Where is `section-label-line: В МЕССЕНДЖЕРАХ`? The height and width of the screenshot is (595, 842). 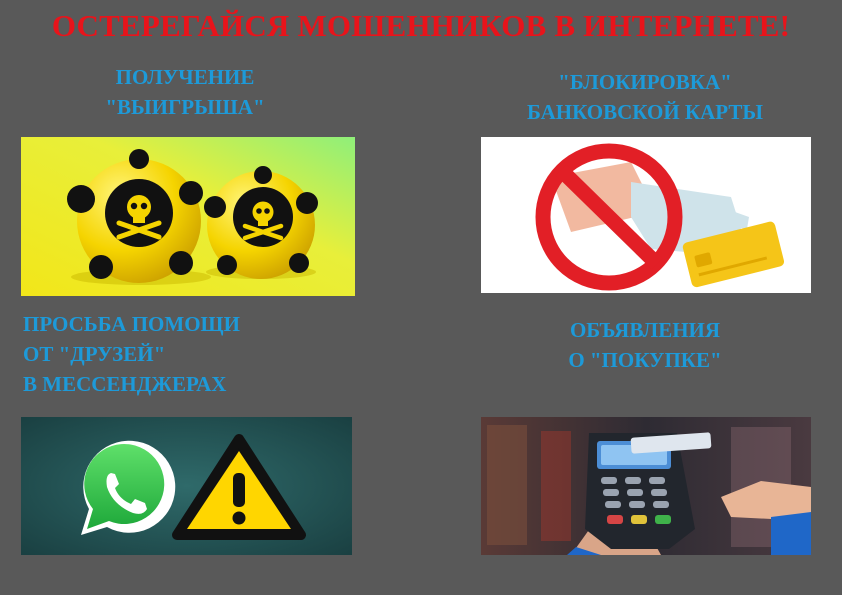 section-label-line: В МЕССЕНДЖЕРАХ is located at coordinates (125, 384).